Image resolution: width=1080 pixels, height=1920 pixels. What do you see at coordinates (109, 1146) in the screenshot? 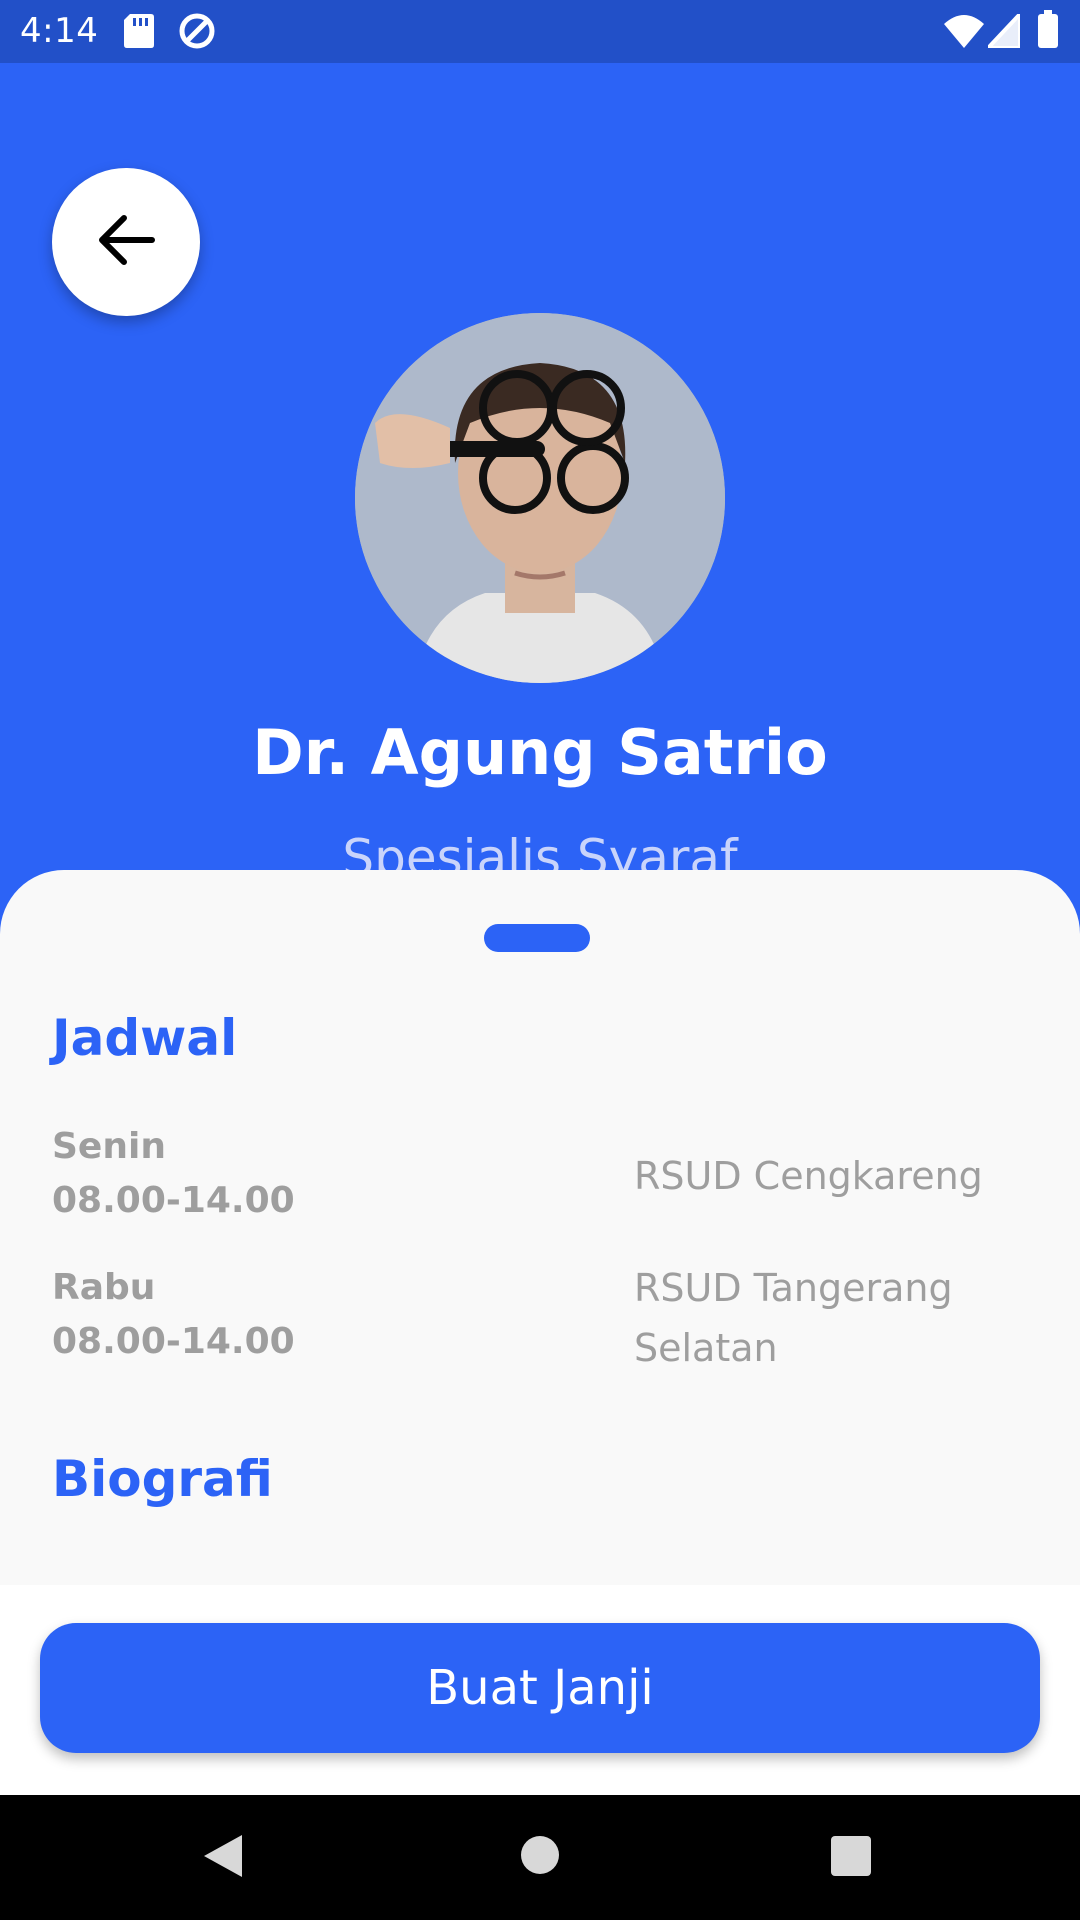
I see `schedule-day: Senin` at bounding box center [109, 1146].